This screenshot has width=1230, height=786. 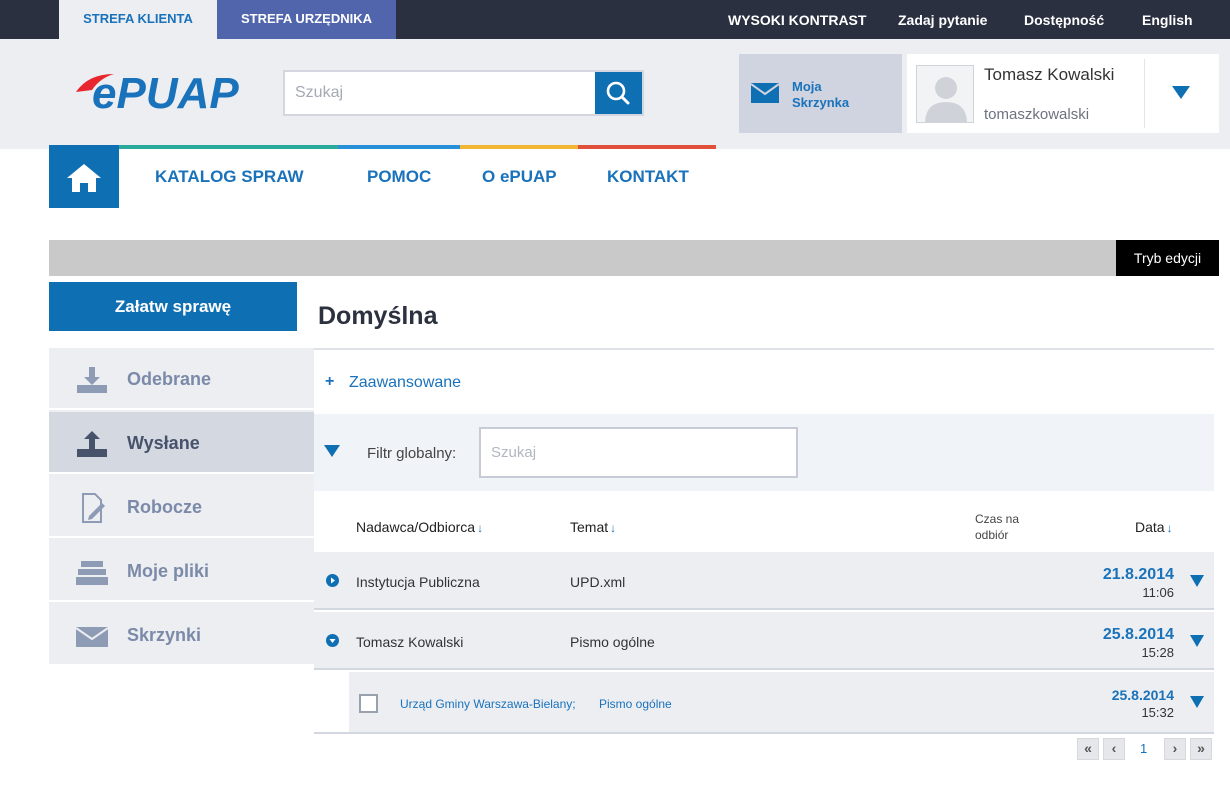 I want to click on advanced-search-link: Zaawansowane, so click(x=405, y=383).